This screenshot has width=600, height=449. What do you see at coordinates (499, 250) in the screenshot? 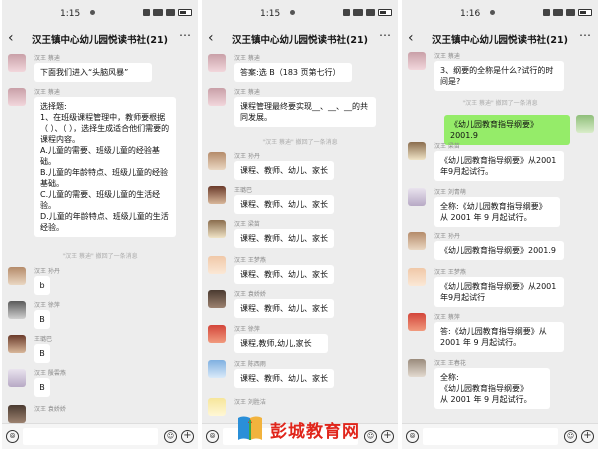
I see `message-bubble: 《幼儿园教育指导纲要》2001.9` at bounding box center [499, 250].